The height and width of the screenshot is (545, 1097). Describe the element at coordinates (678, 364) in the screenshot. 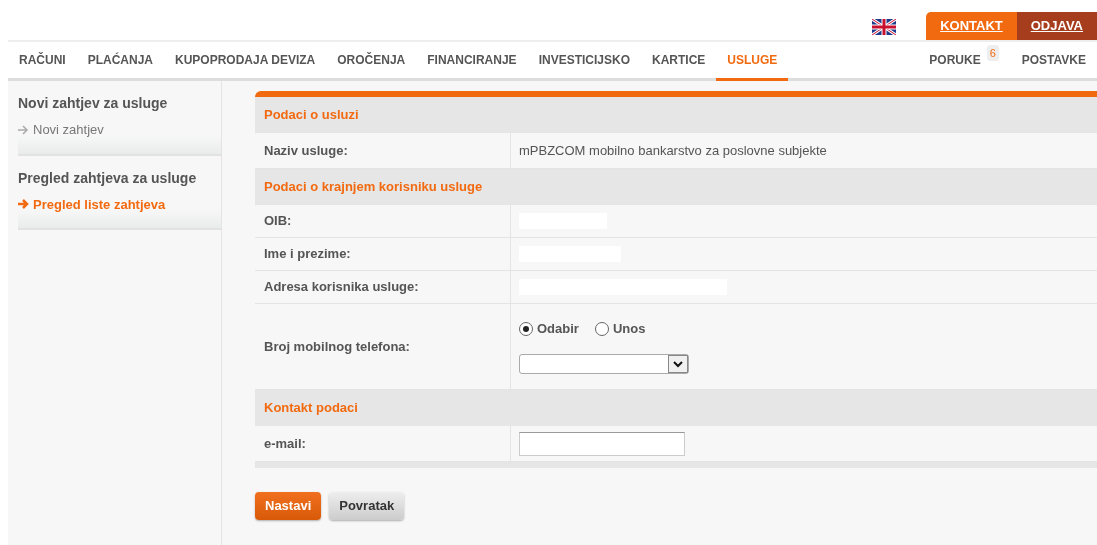

I see `caret-icon` at that location.